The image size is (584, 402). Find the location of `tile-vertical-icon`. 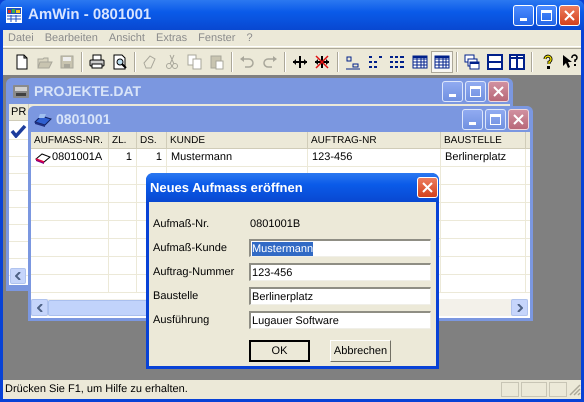

tile-vertical-icon is located at coordinates (517, 62).